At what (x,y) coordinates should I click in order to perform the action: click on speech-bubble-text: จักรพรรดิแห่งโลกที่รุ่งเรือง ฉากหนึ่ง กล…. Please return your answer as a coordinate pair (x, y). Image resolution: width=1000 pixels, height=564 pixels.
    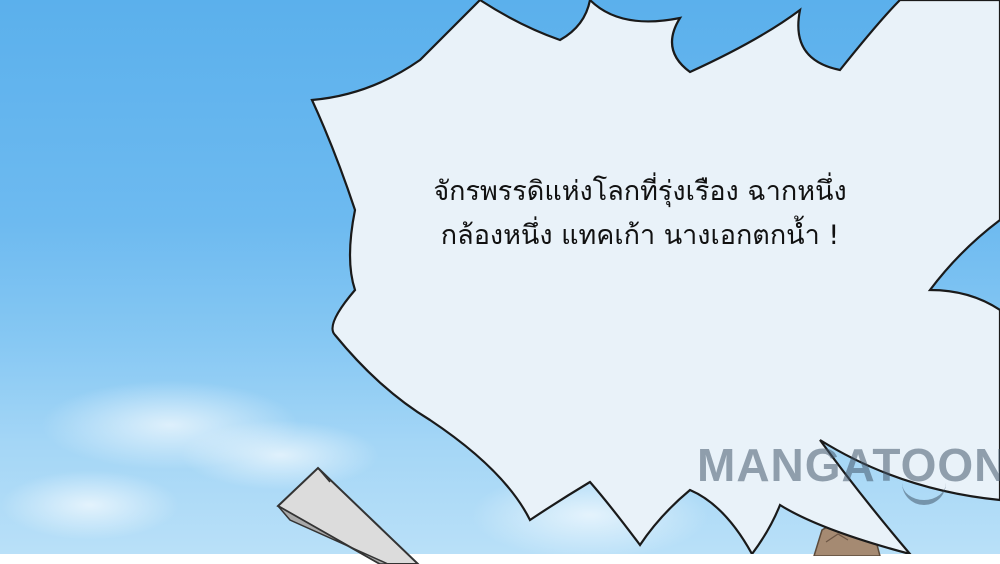
    Looking at the image, I should click on (640, 214).